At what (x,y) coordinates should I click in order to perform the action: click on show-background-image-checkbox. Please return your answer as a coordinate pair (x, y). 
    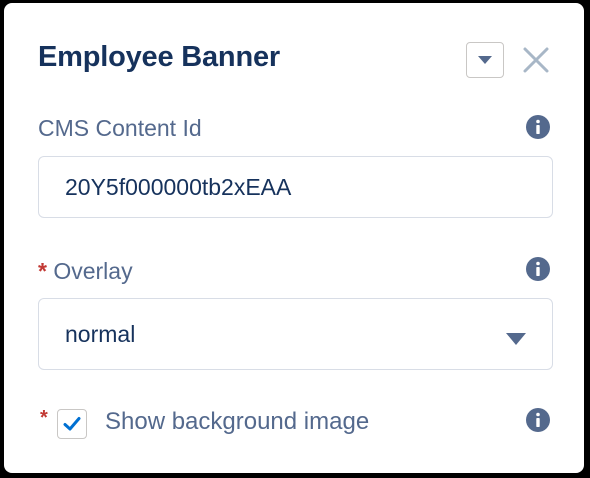
    Looking at the image, I should click on (72, 424).